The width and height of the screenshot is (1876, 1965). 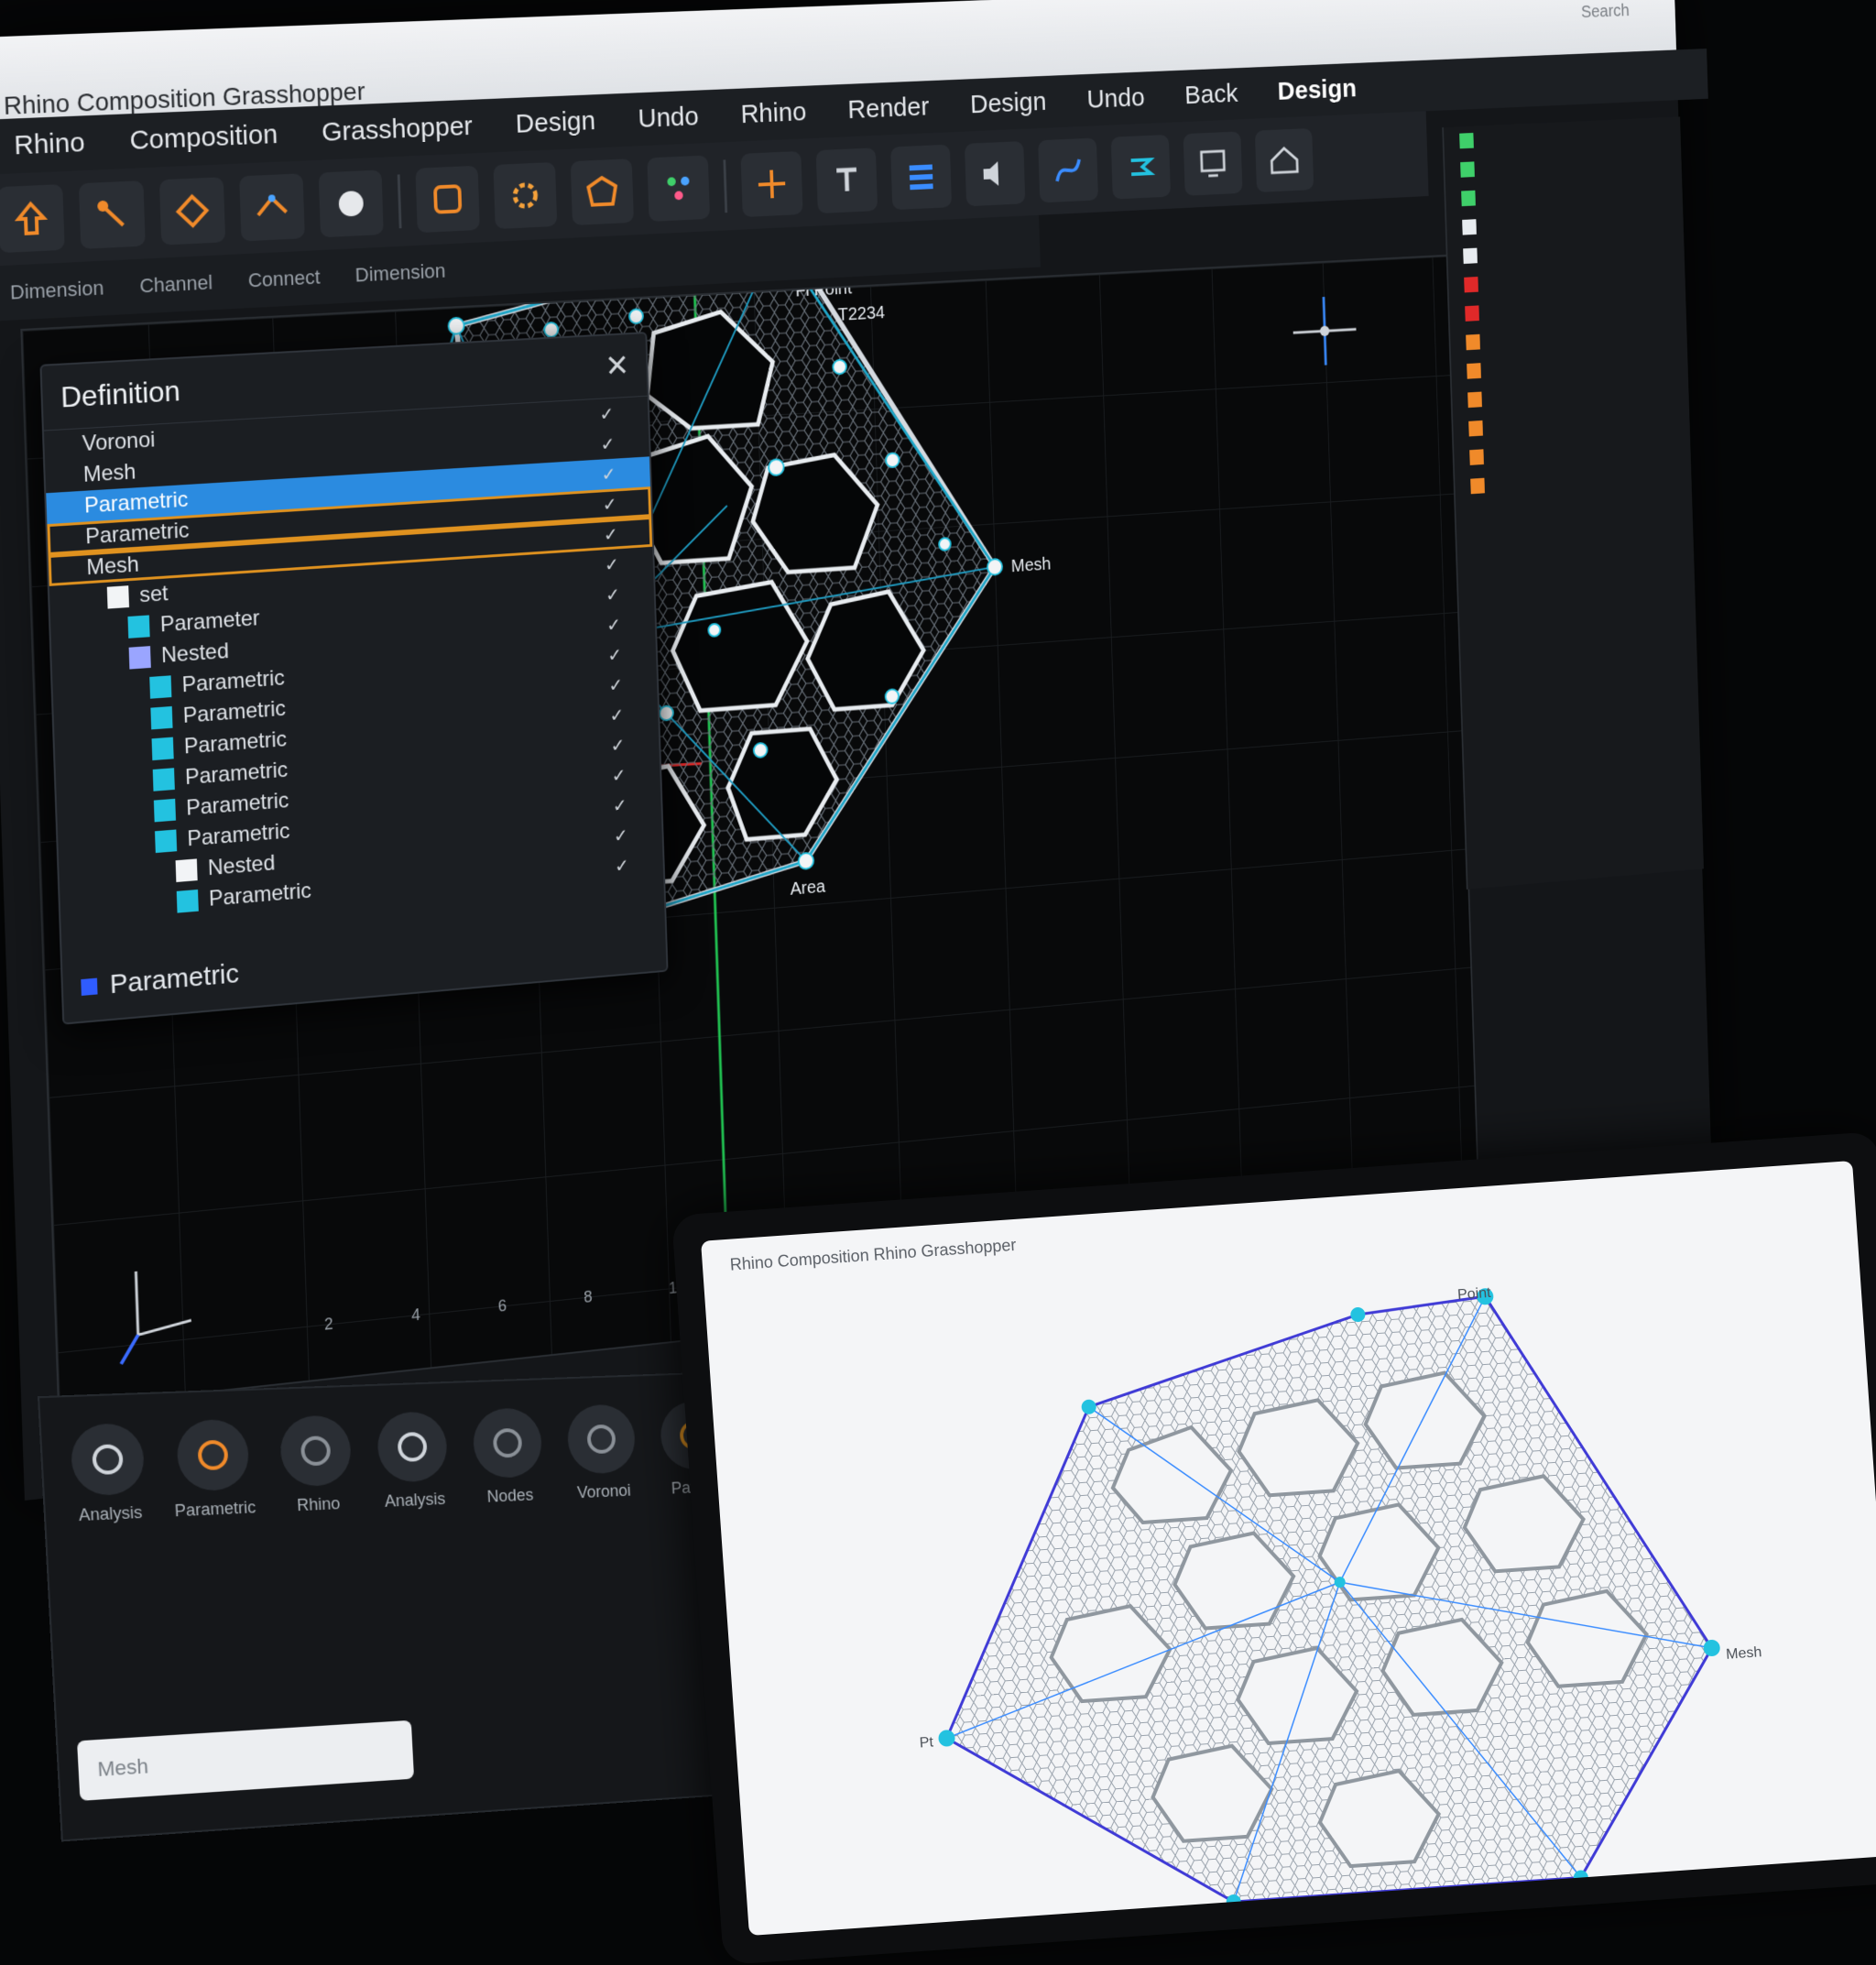 What do you see at coordinates (1213, 163) in the screenshot?
I see `display-icon` at bounding box center [1213, 163].